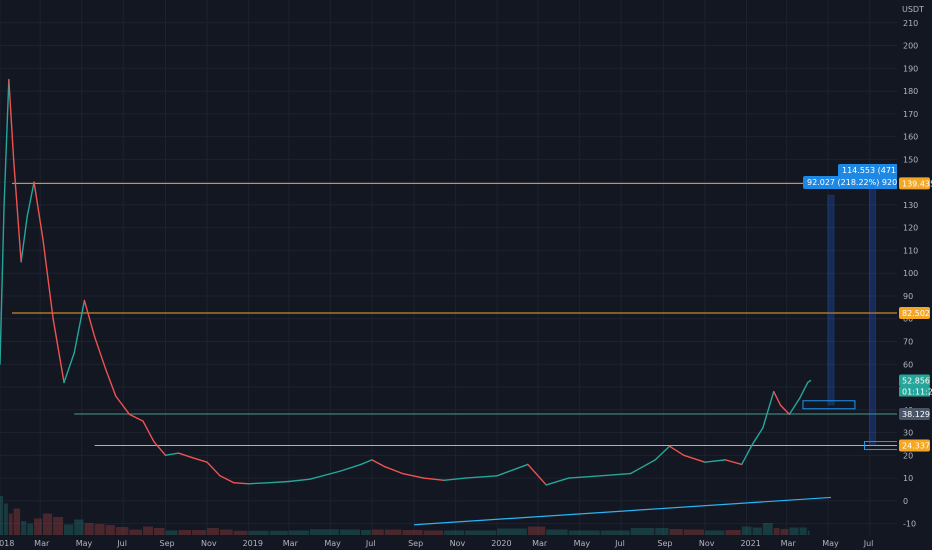 The width and height of the screenshot is (932, 550). I want to click on volume-bars, so click(405, 515).